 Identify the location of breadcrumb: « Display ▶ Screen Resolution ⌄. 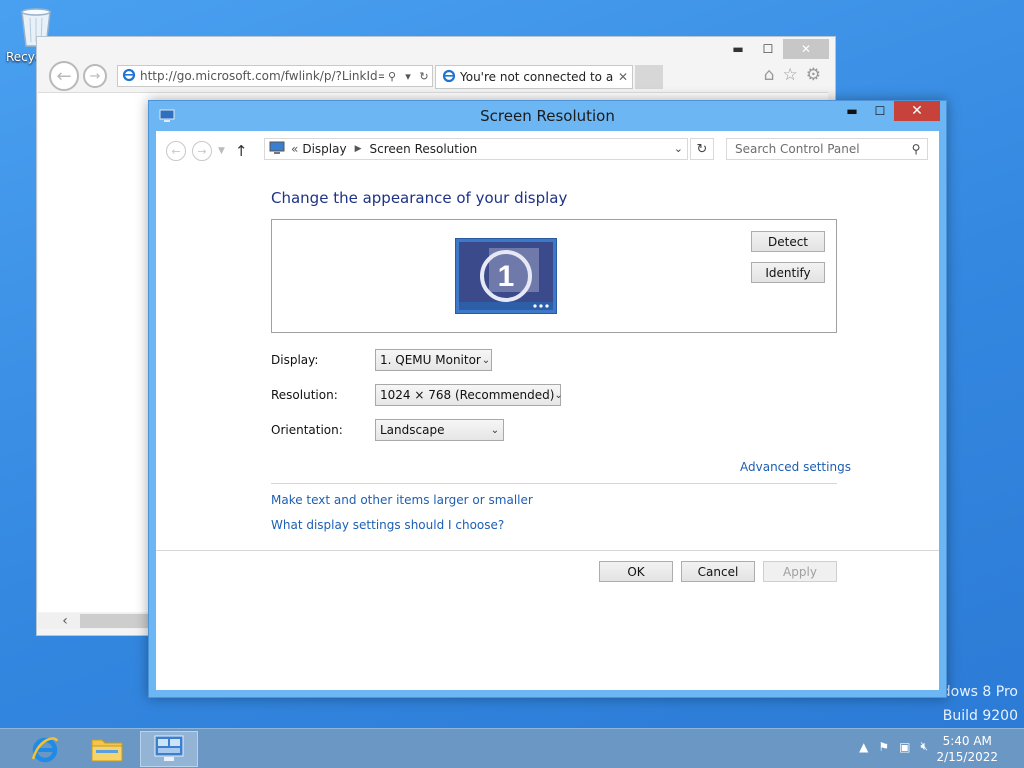
(476, 149).